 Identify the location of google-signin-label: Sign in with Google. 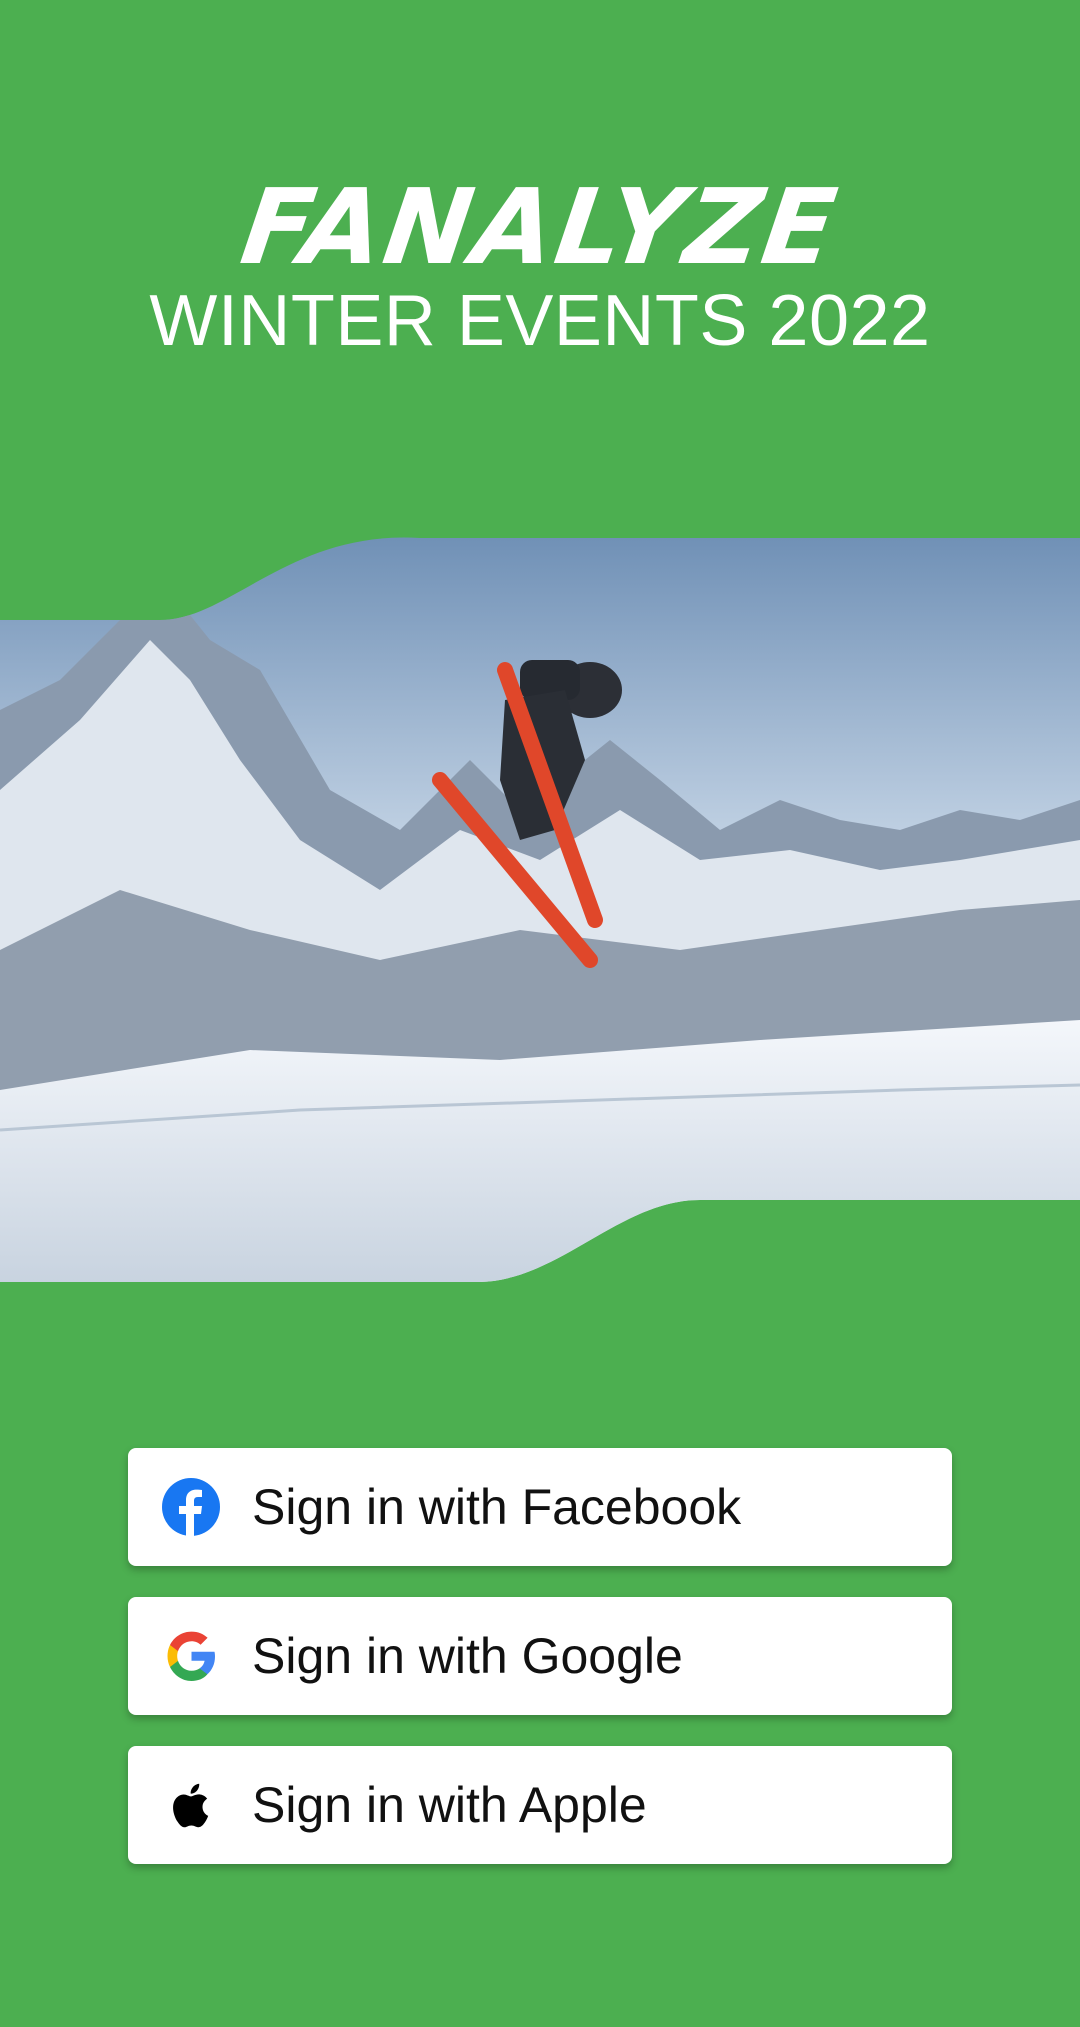
(467, 1656).